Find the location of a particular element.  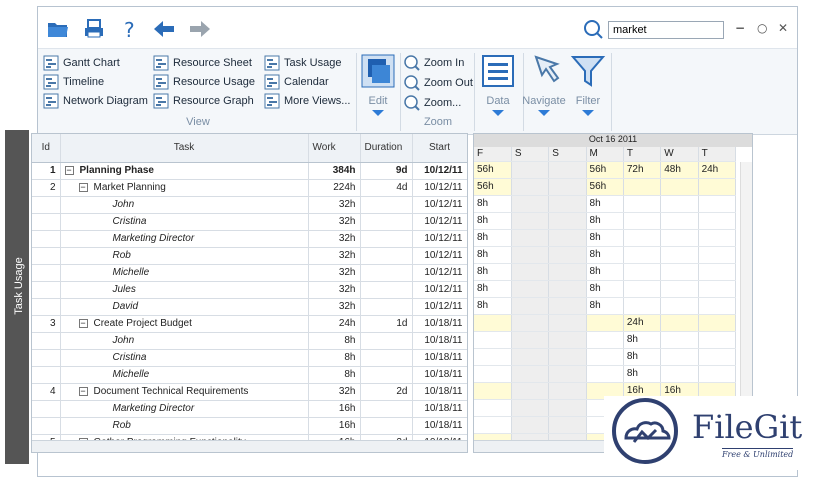

forward-arrow-icon is located at coordinates (200, 29).